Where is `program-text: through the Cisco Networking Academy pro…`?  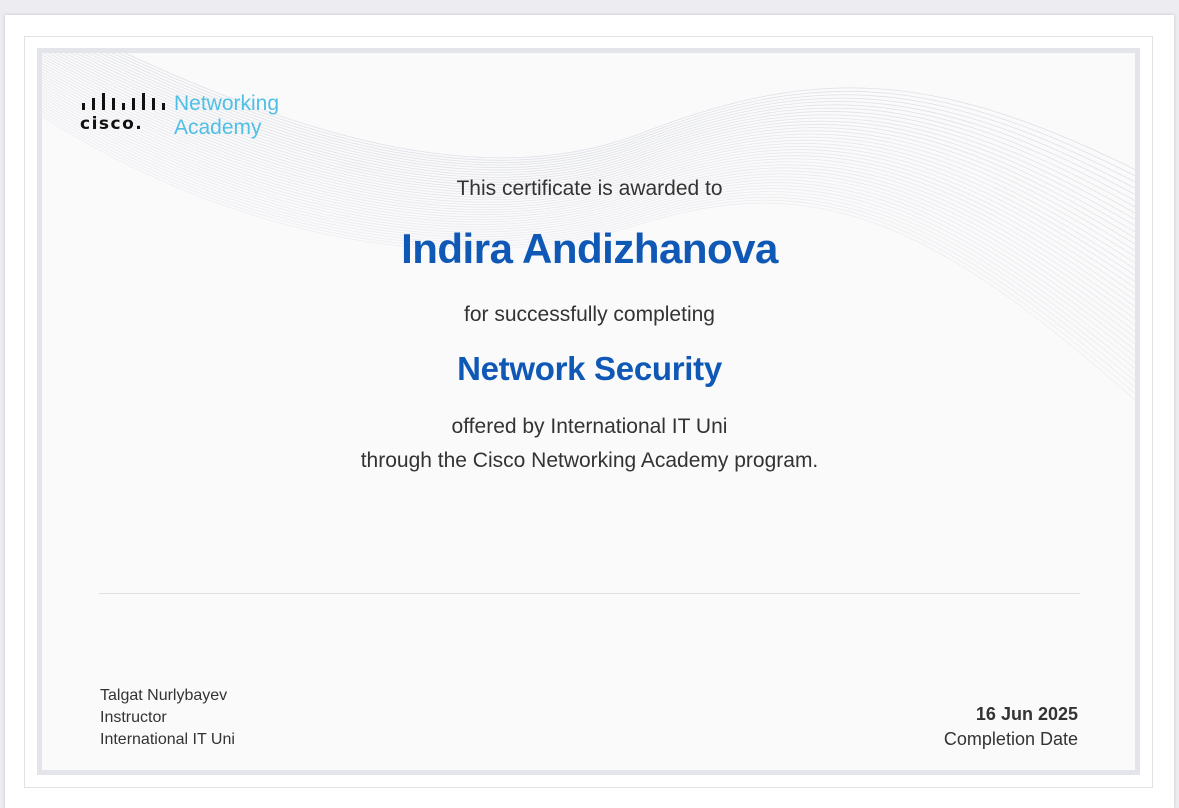
program-text: through the Cisco Networking Academy pro… is located at coordinates (589, 460).